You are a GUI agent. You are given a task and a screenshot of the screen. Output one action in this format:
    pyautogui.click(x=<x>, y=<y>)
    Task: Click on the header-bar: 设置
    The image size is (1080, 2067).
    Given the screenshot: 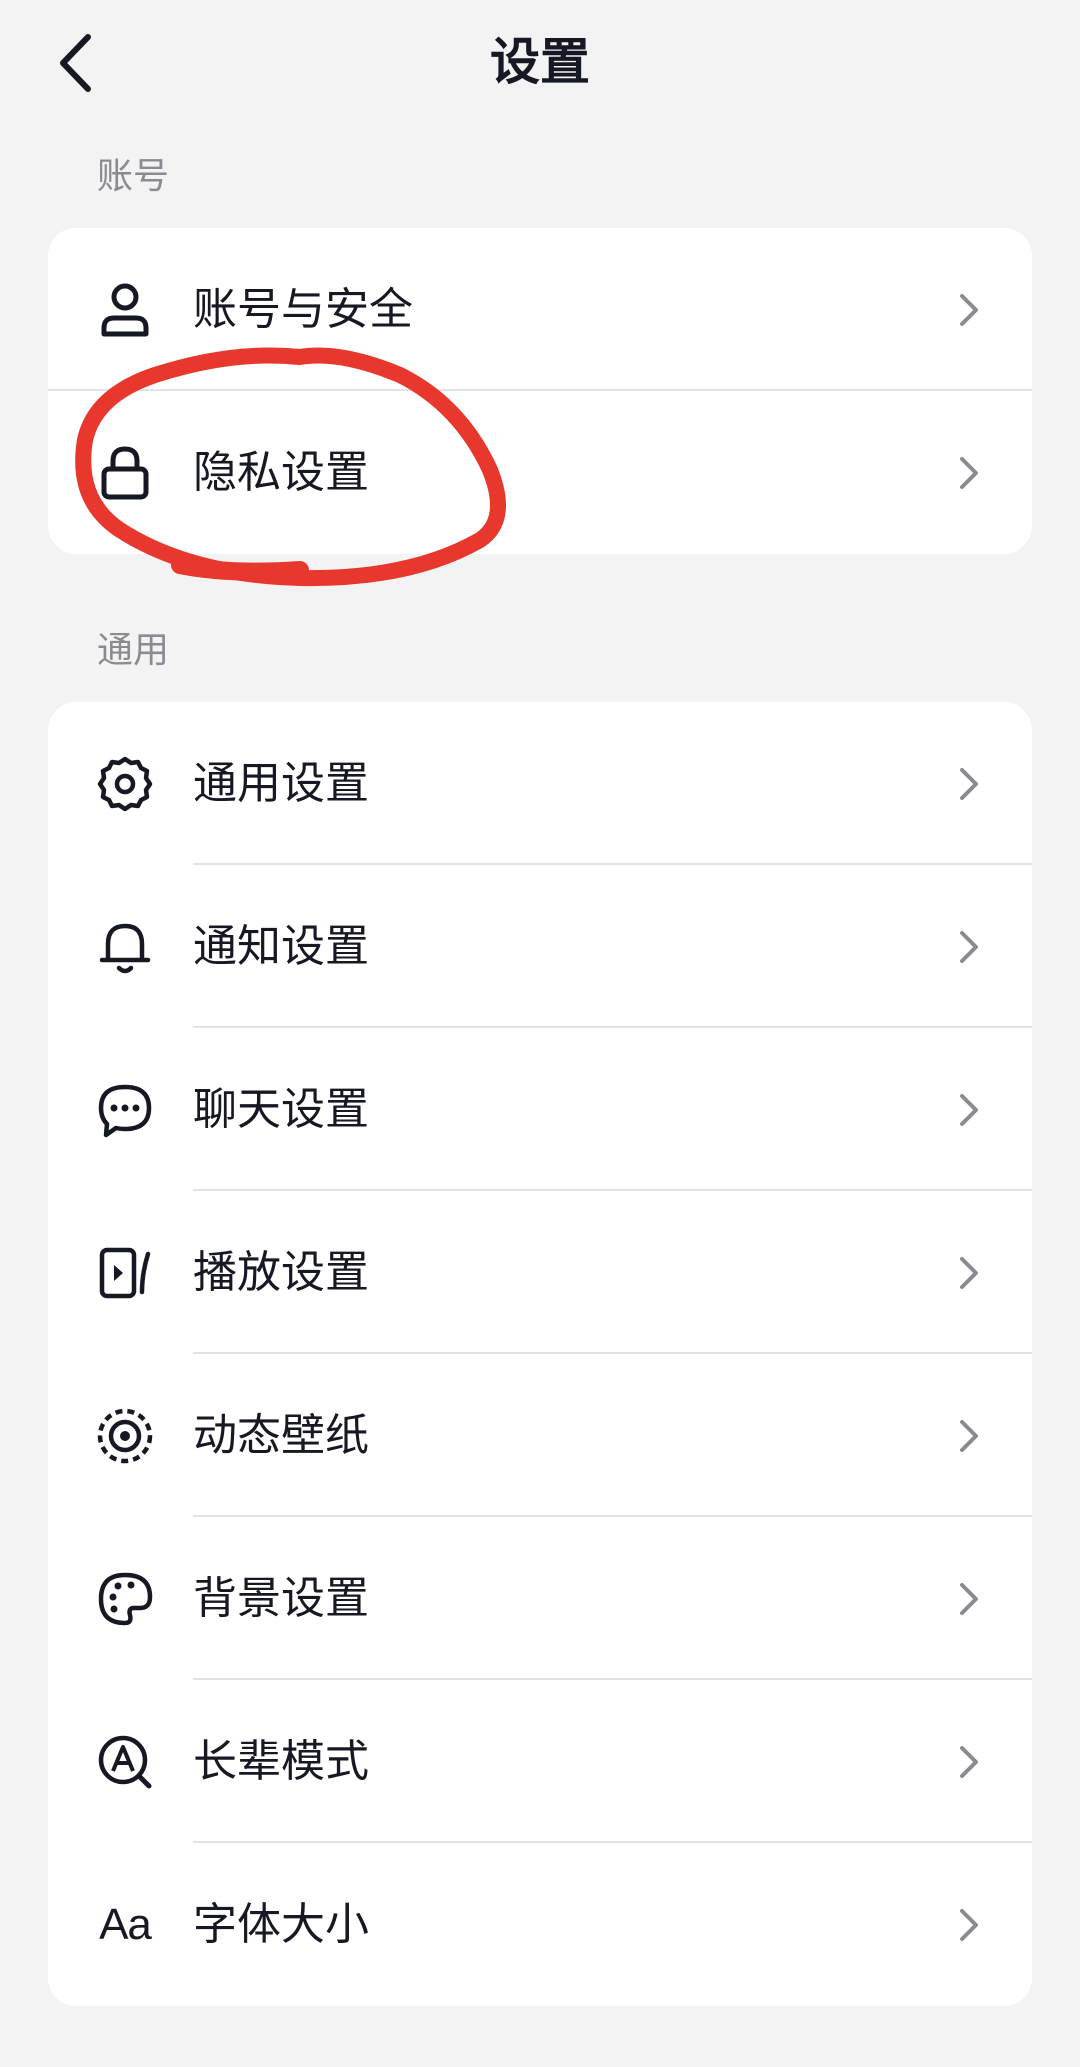 What is the action you would take?
    pyautogui.click(x=540, y=62)
    